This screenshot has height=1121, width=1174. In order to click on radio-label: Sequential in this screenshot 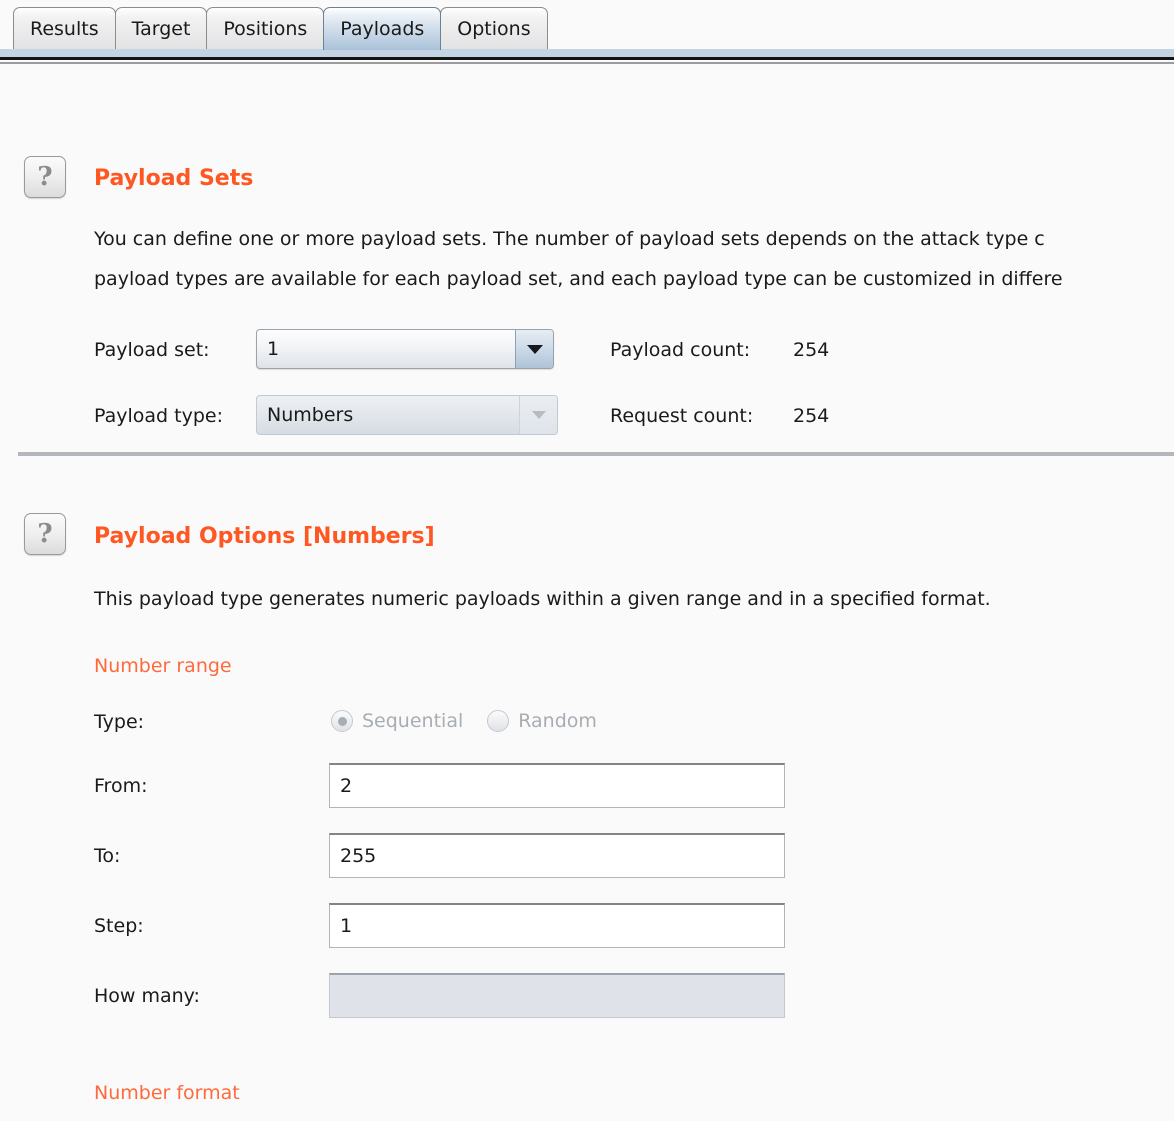, I will do `click(413, 721)`.